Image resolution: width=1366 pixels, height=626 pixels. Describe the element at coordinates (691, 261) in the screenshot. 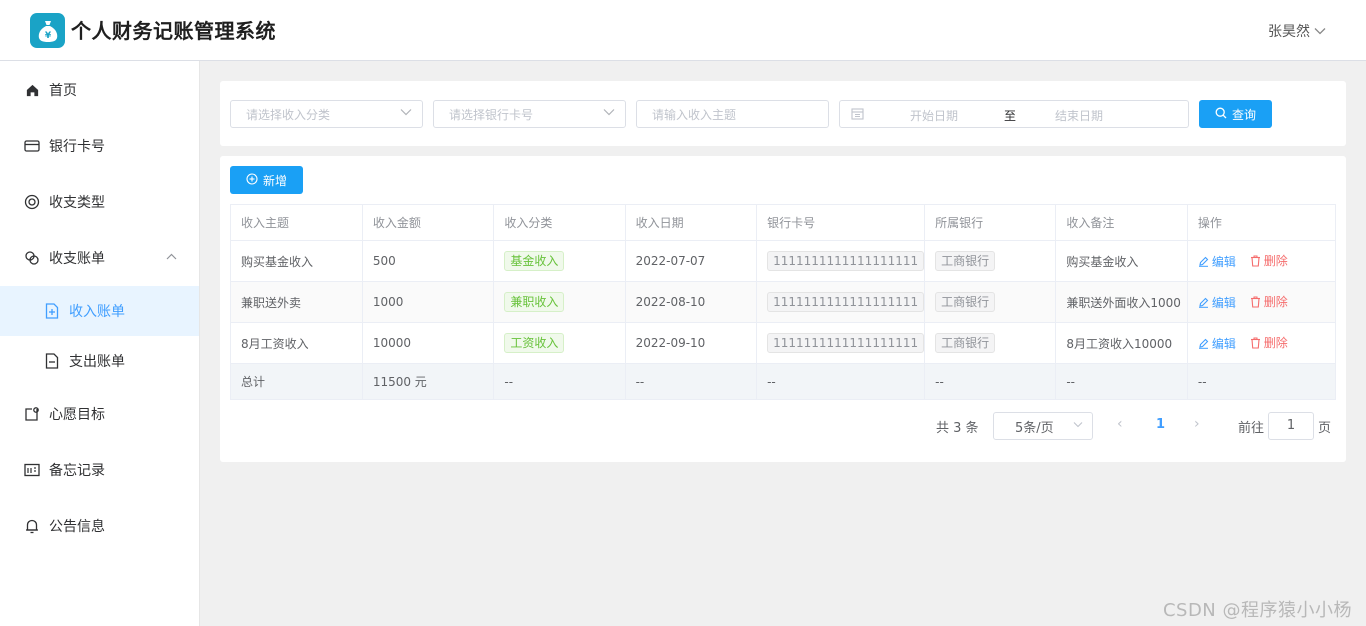

I see `cell-date: 2022-07-07` at that location.